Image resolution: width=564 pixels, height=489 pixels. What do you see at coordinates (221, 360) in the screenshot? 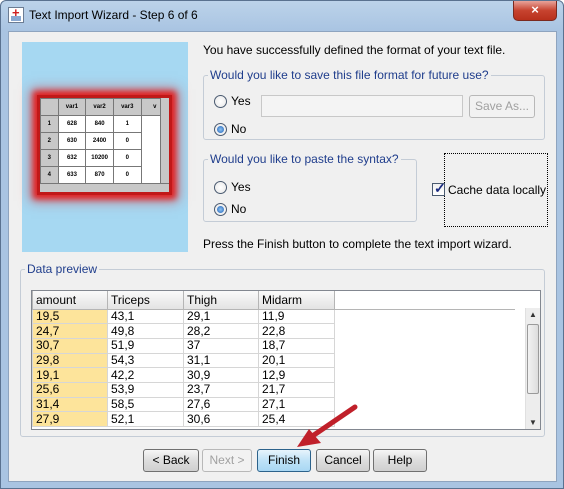
I see `preview-cell: 31,1` at bounding box center [221, 360].